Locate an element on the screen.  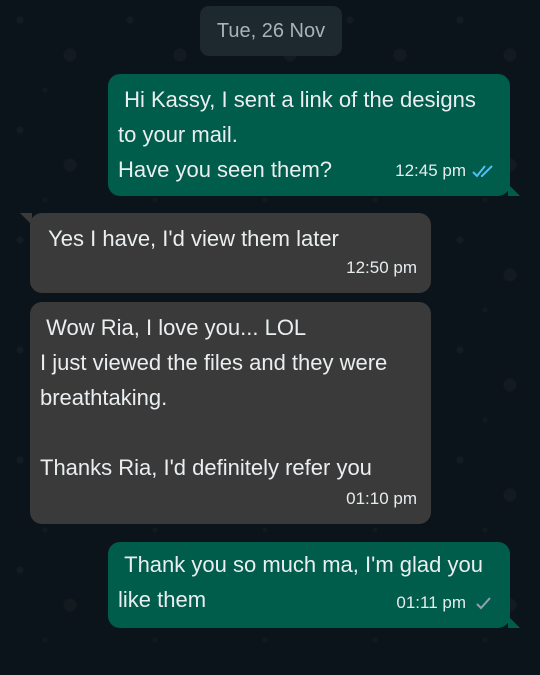
message-meta: 01:10 pm is located at coordinates (381, 498).